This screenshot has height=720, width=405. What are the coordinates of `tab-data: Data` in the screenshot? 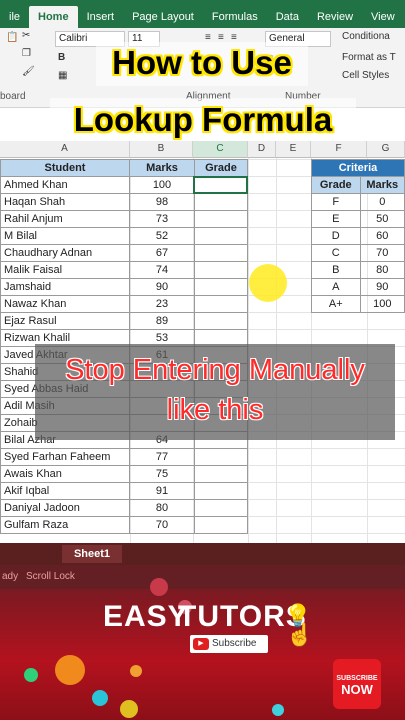 It's located at (287, 17).